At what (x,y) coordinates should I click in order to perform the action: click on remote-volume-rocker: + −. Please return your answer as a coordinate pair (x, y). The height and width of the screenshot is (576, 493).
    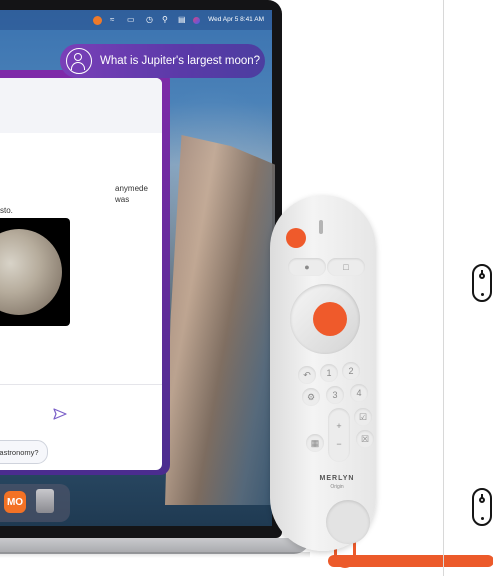
    Looking at the image, I should click on (339, 435).